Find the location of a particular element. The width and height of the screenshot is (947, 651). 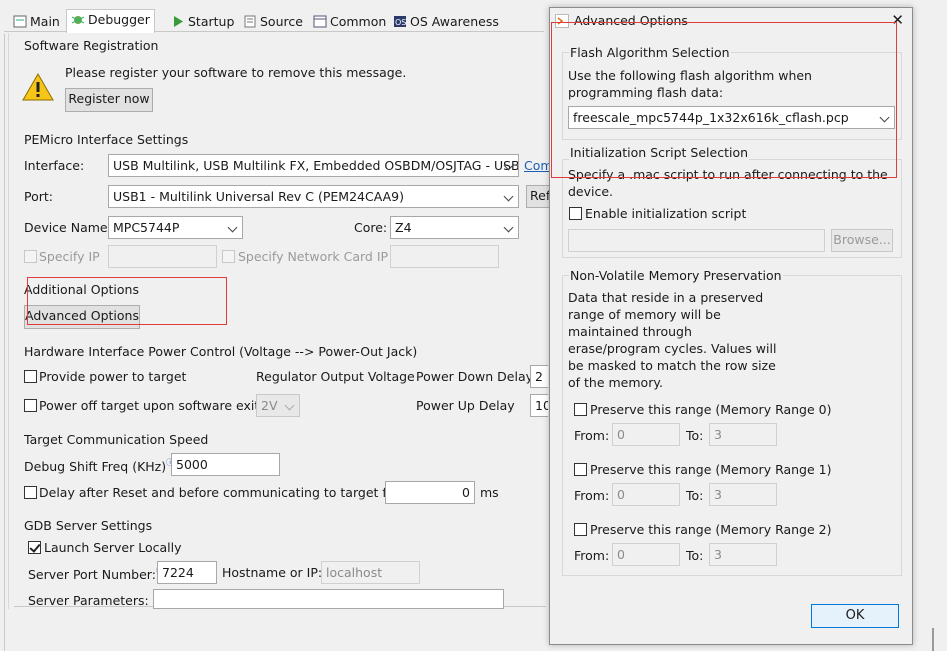

window-edge is located at coordinates (4, 342).